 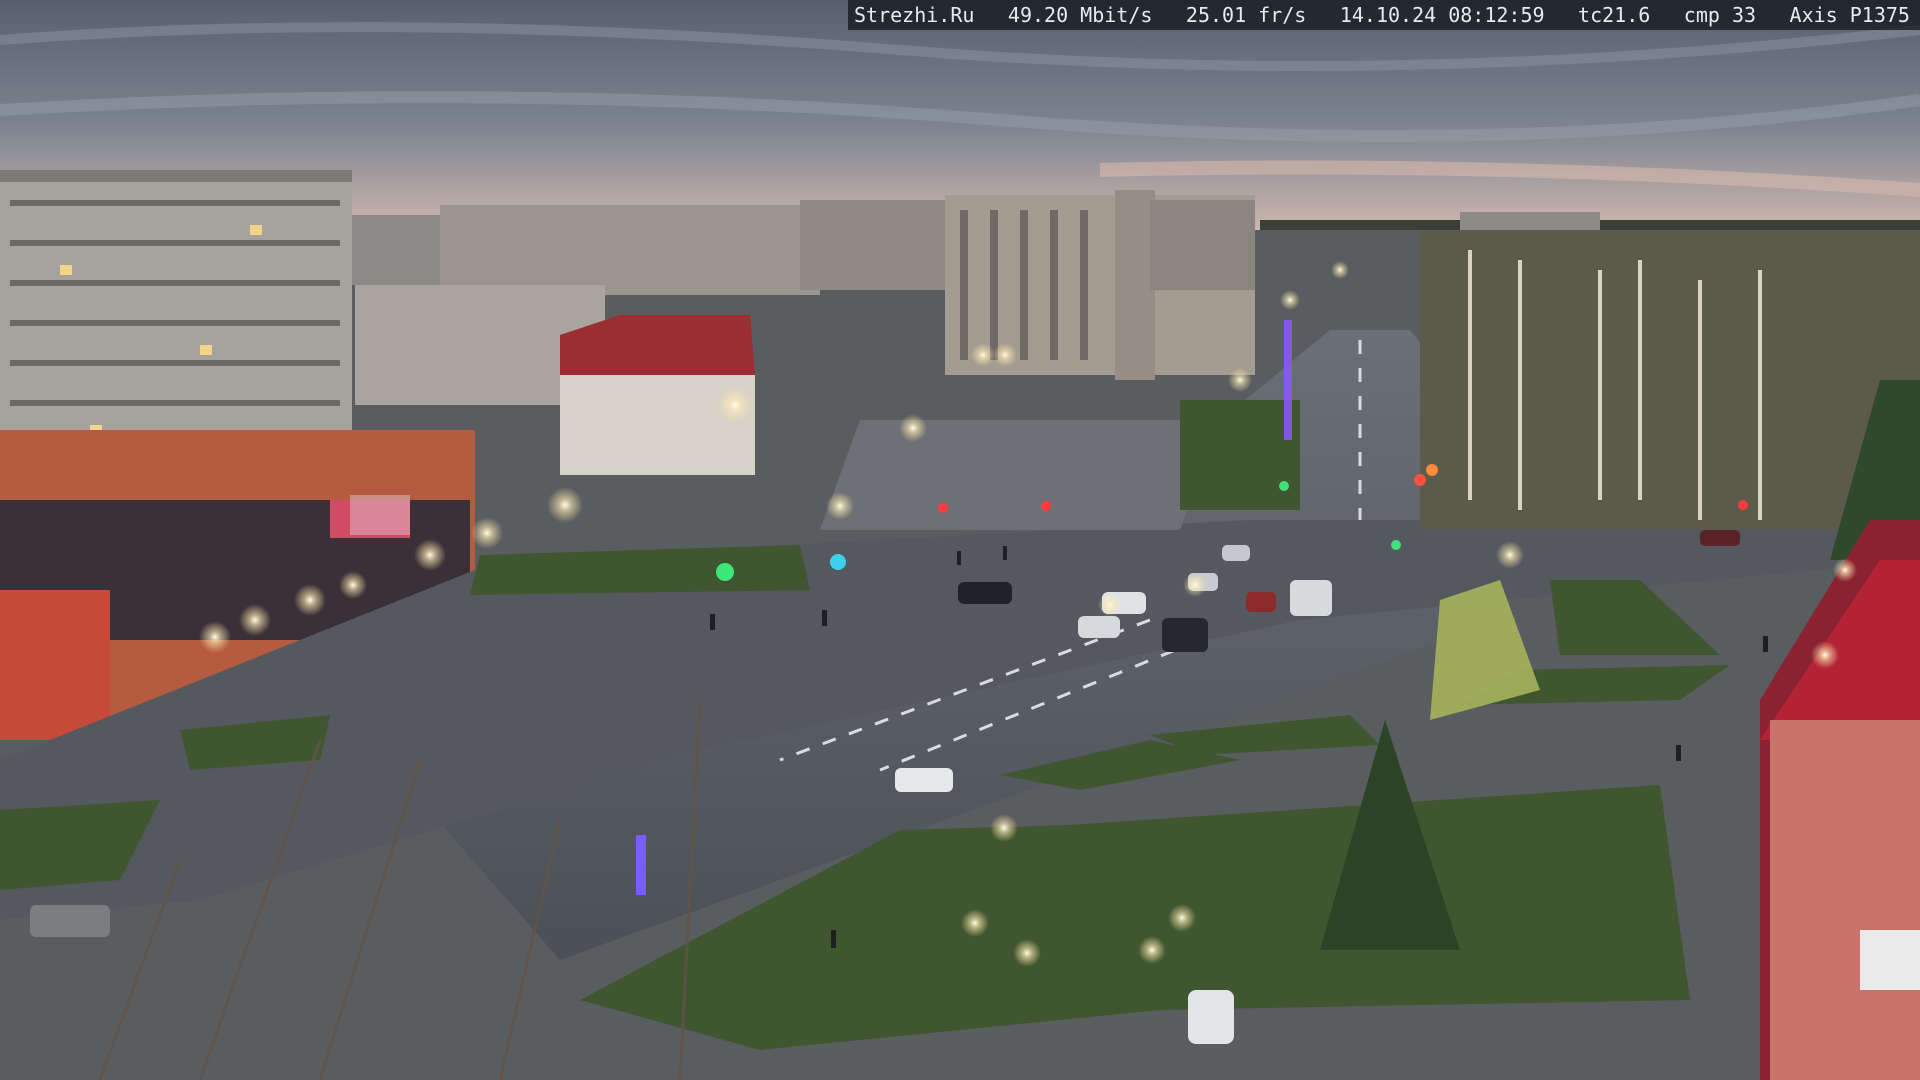 I want to click on osd-framerate: 25.01 fr/s, so click(x=1246, y=15).